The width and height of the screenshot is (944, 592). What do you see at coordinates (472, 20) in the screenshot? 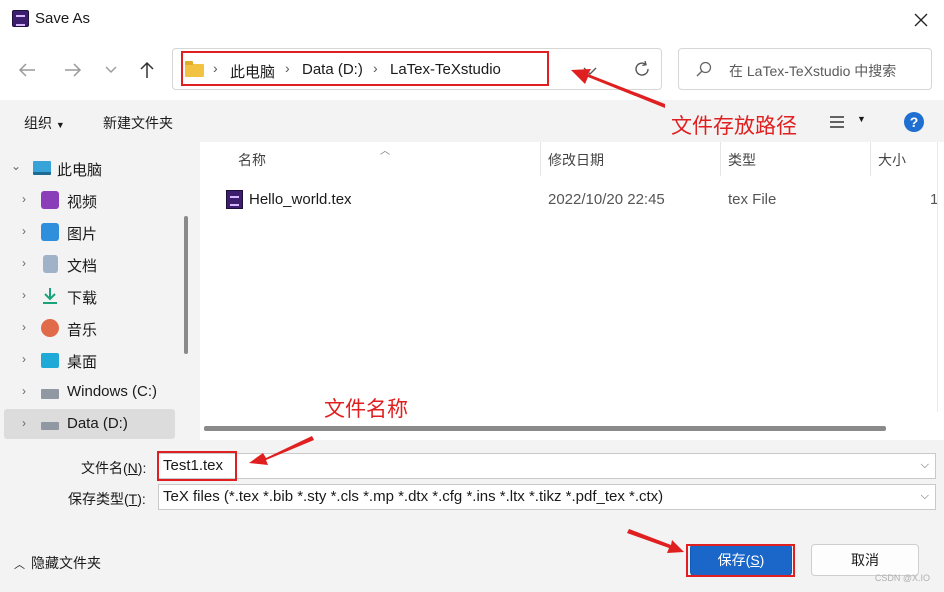
I see `title-bar: Save As` at bounding box center [472, 20].